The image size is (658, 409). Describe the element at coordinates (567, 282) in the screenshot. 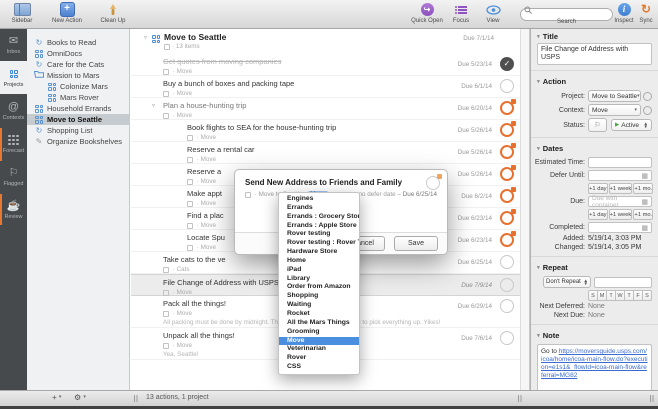

I see `repeat-mode-select: Don't Repeat ▲ ▼` at that location.